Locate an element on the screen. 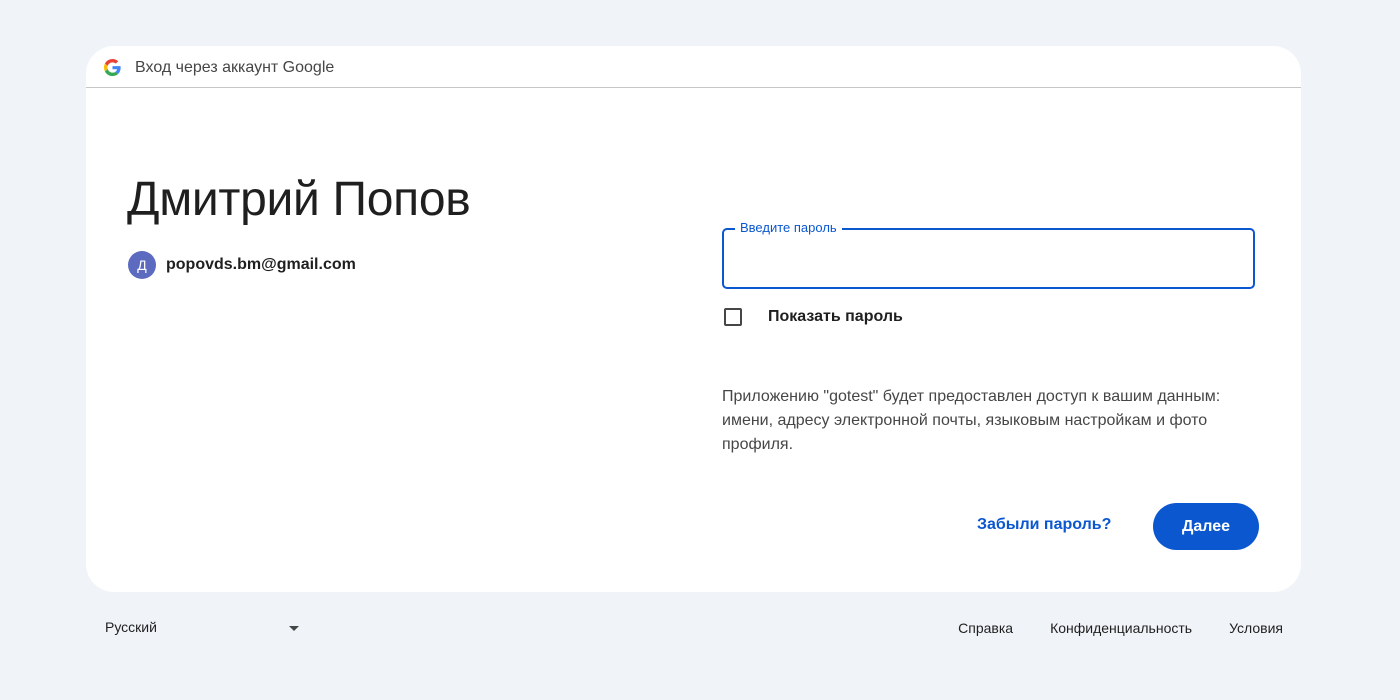 The width and height of the screenshot is (1400, 700). show-password-label: Показать пароль is located at coordinates (835, 317).